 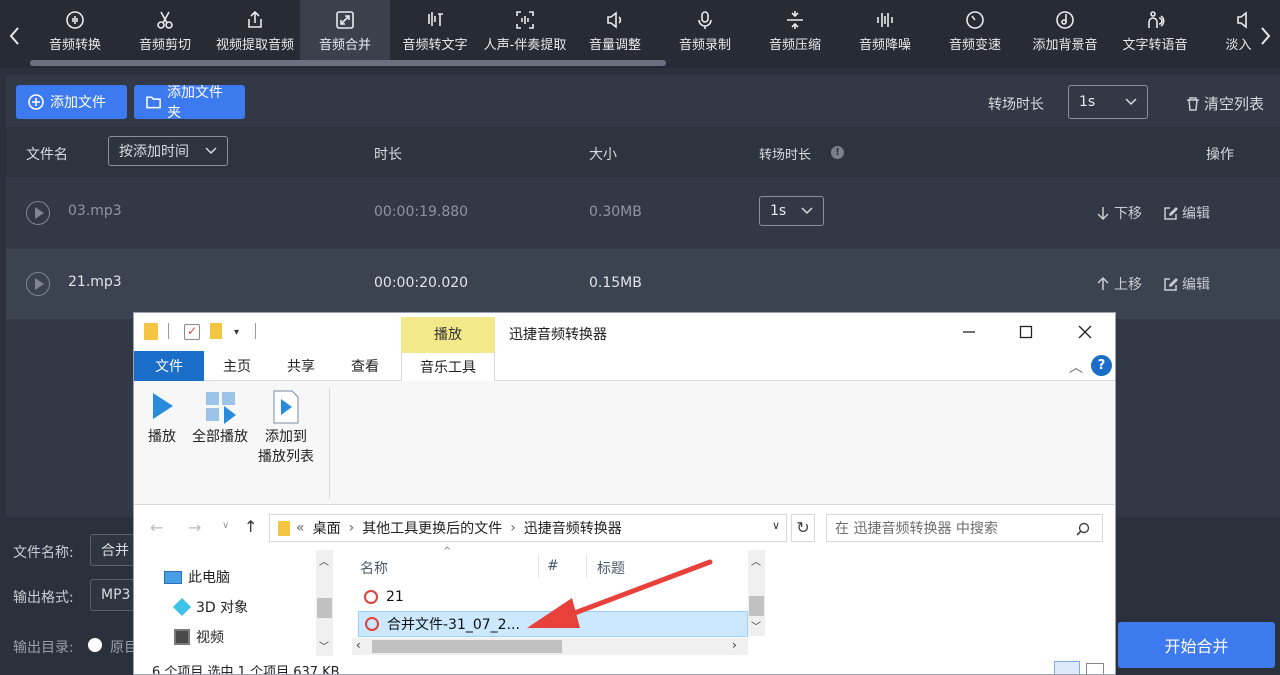 What do you see at coordinates (300, 528) in the screenshot?
I see `breadcrumb-overflow: «` at bounding box center [300, 528].